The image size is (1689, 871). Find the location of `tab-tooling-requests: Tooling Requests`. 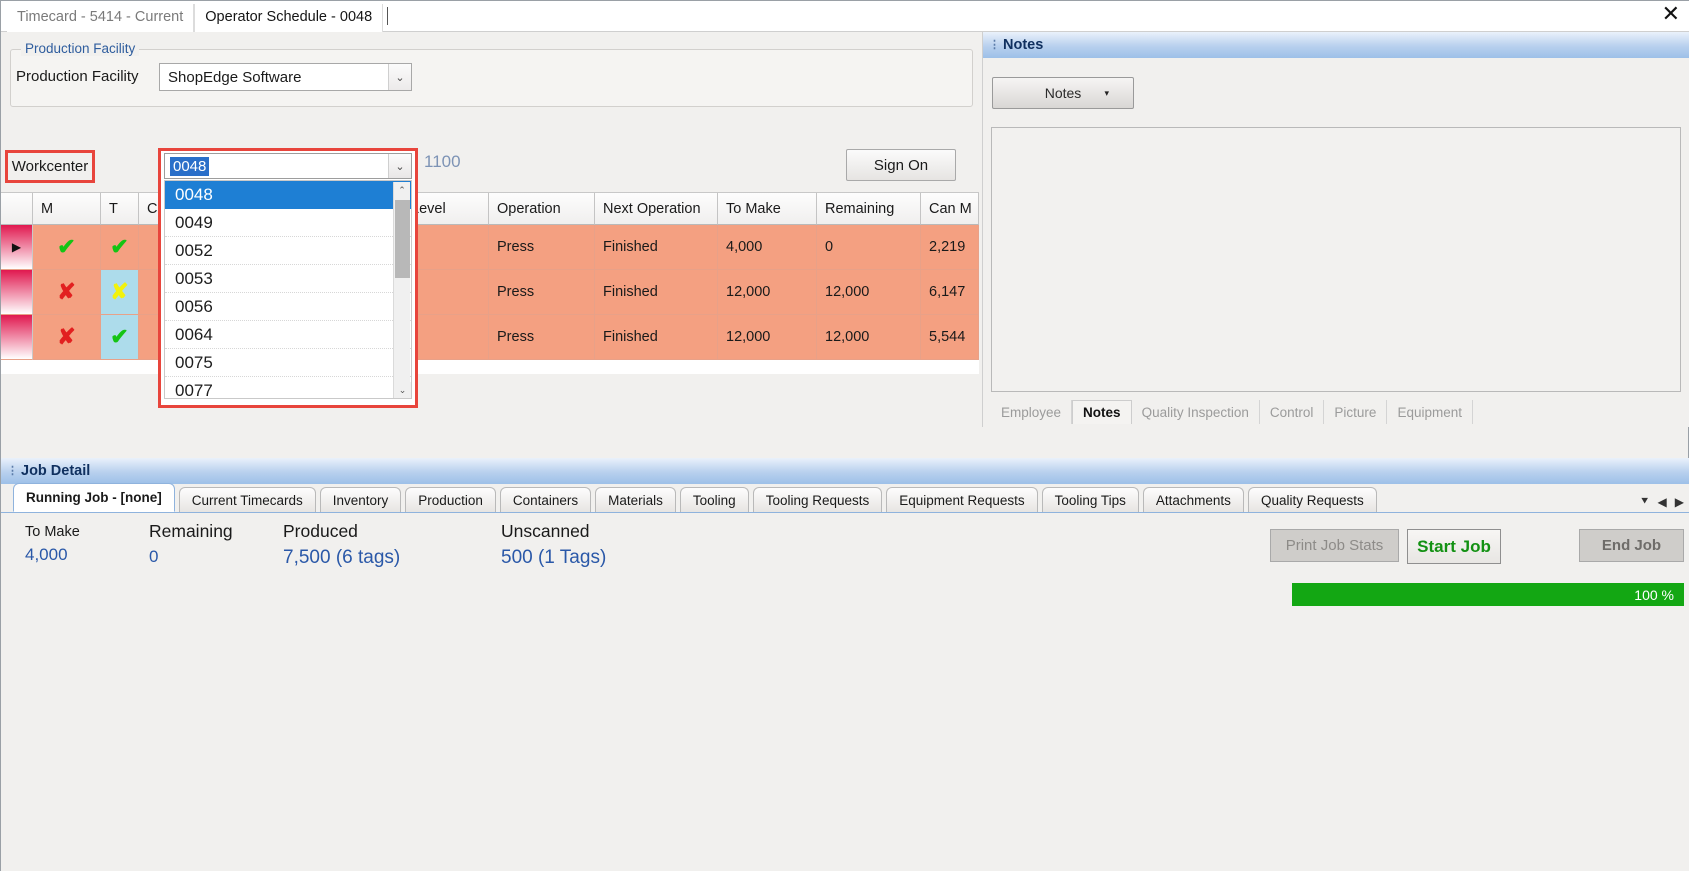

tab-tooling-requests: Tooling Requests is located at coordinates (817, 499).